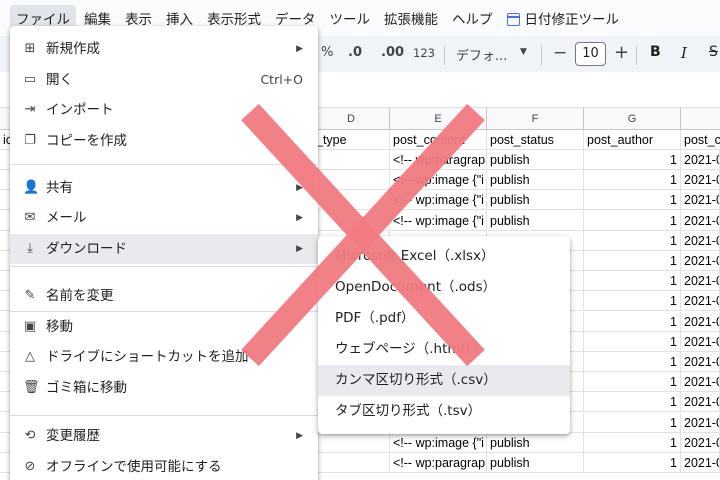  What do you see at coordinates (684, 53) in the screenshot?
I see `italic-button: I` at bounding box center [684, 53].